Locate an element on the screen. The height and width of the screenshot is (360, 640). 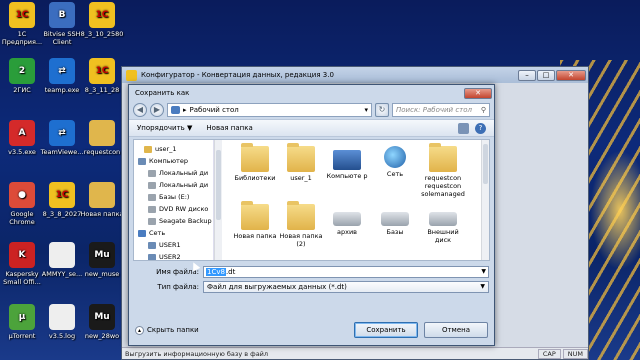
cancel-button: Отмена is located at coordinates (456, 330).